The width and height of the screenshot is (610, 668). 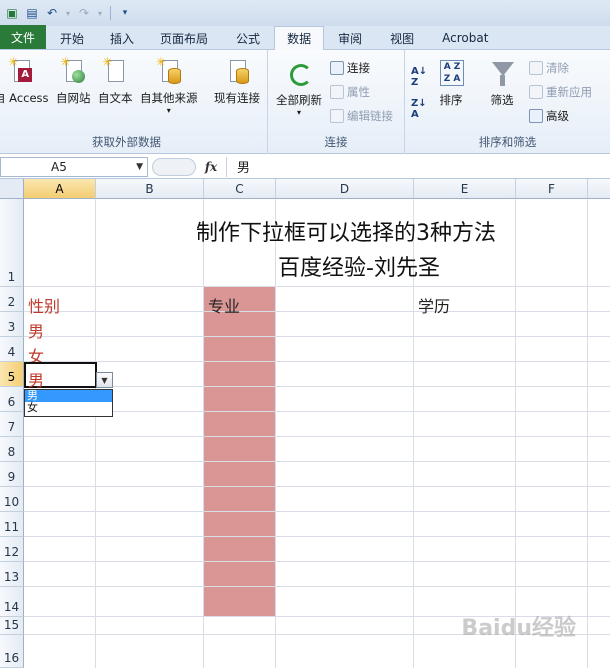 I want to click on from-other-sources-button: ✳ 自其他来源 ▾, so click(x=169, y=85).